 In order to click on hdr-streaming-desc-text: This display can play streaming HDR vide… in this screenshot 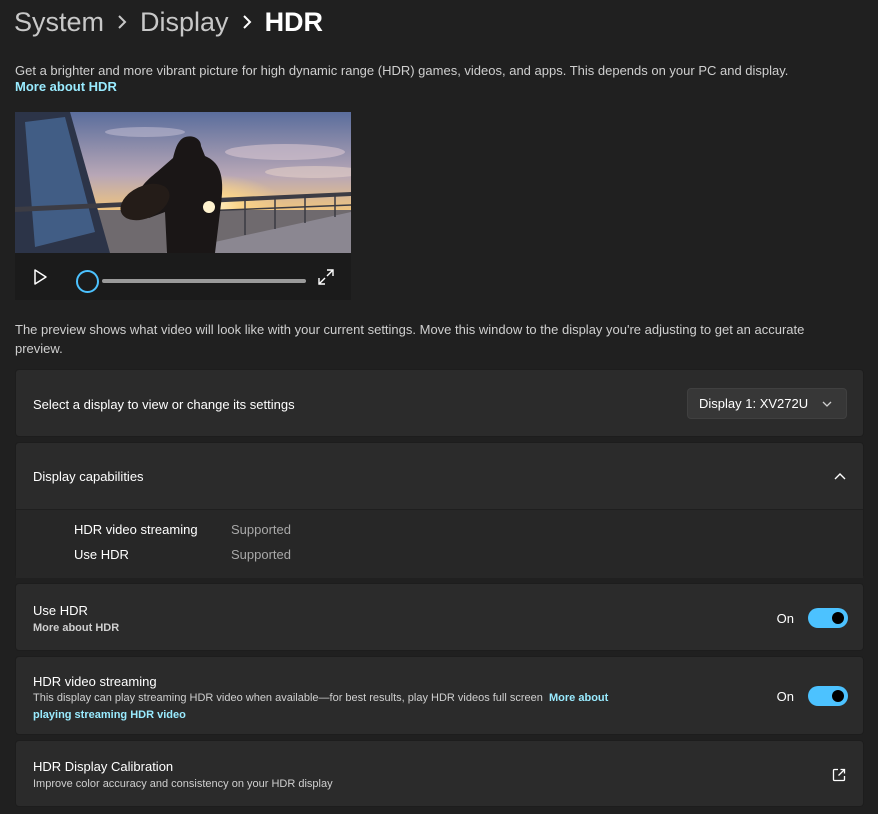, I will do `click(288, 698)`.